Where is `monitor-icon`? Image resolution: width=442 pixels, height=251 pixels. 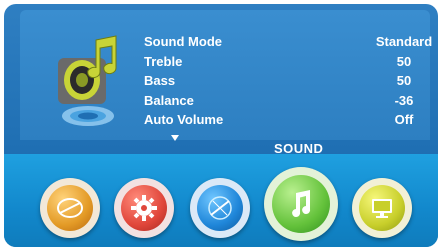
monitor-icon is located at coordinates (382, 208).